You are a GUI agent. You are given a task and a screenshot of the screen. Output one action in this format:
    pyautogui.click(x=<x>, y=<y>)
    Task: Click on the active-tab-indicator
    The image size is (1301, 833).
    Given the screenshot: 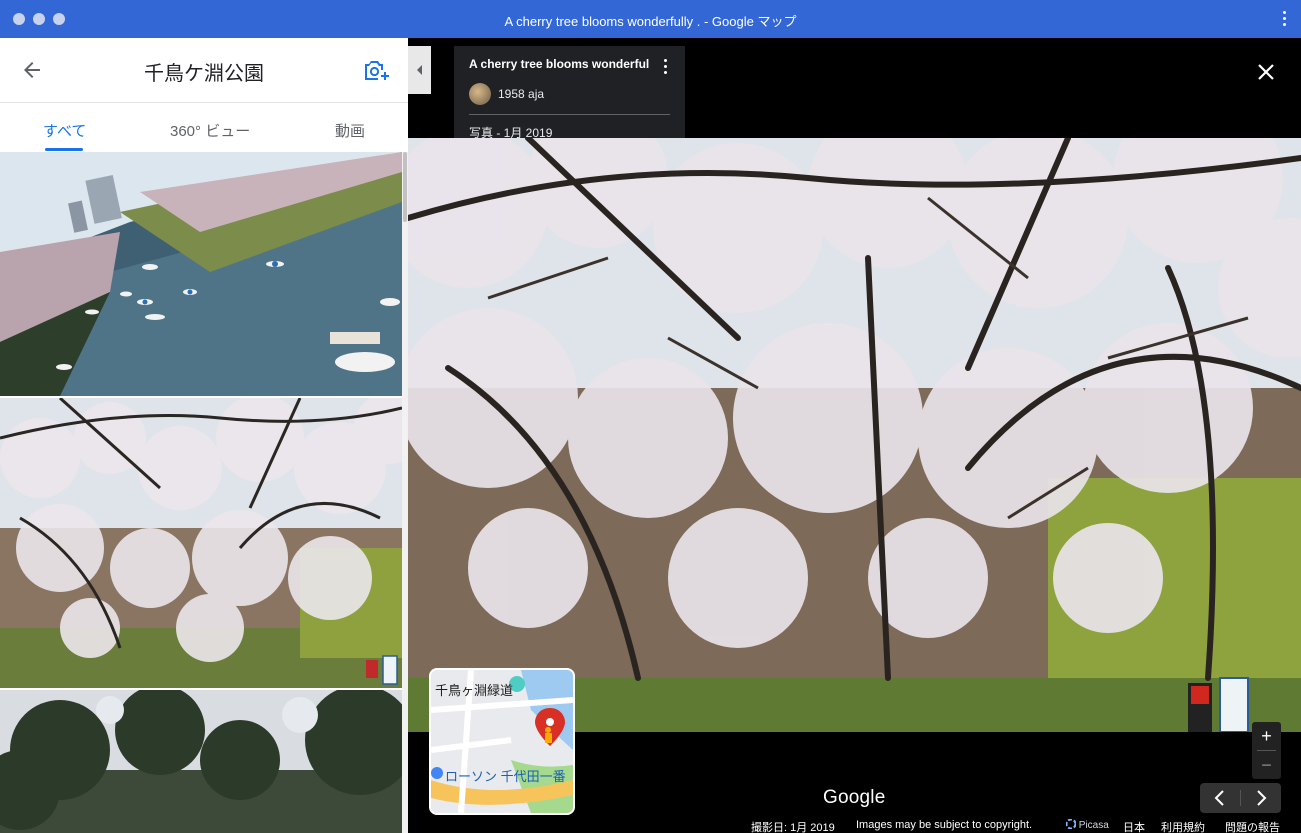 What is the action you would take?
    pyautogui.click(x=64, y=149)
    